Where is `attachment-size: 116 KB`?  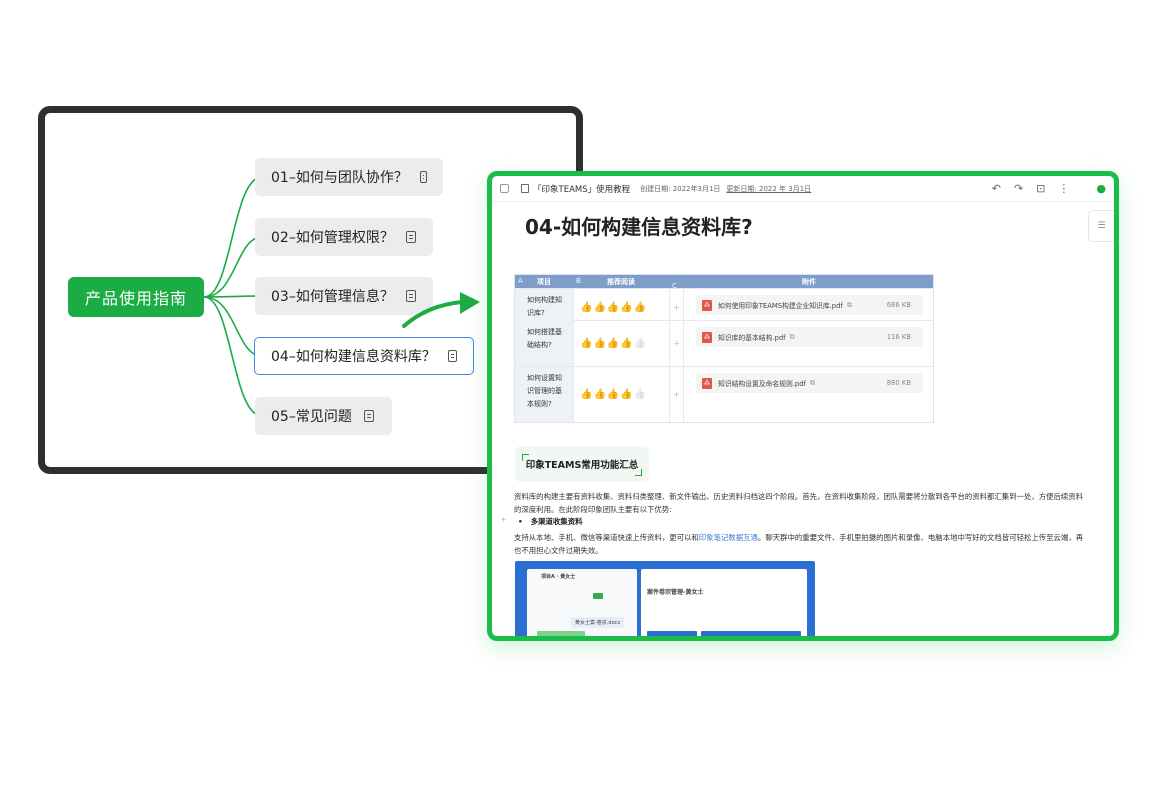 attachment-size: 116 KB is located at coordinates (898, 337).